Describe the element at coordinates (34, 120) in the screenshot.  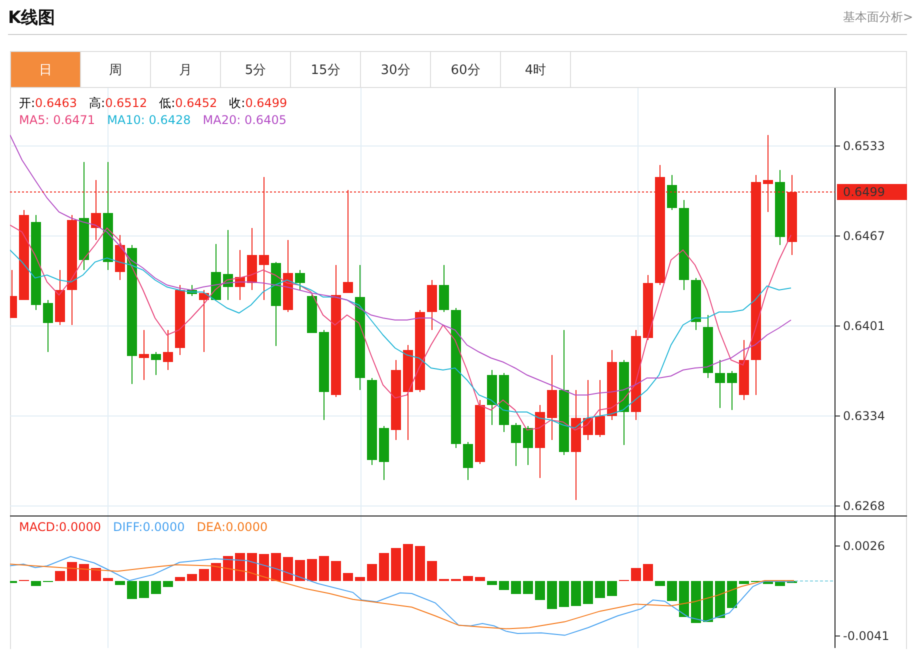
I see `moving-average-label: MA5:` at that location.